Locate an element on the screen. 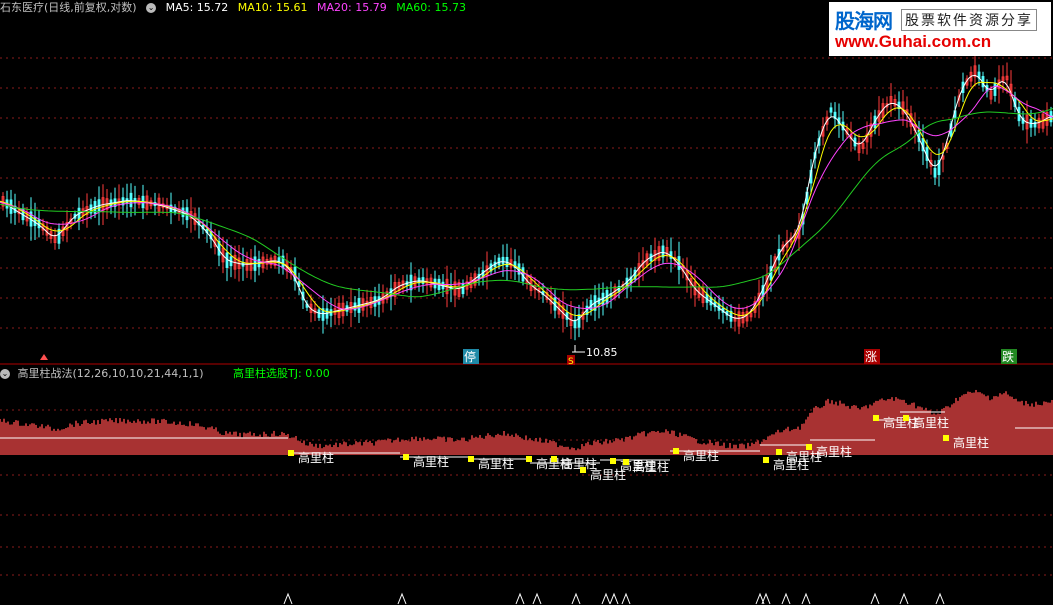 The height and width of the screenshot is (605, 1053). ma60-value: MA60: 15.73 is located at coordinates (431, 7).